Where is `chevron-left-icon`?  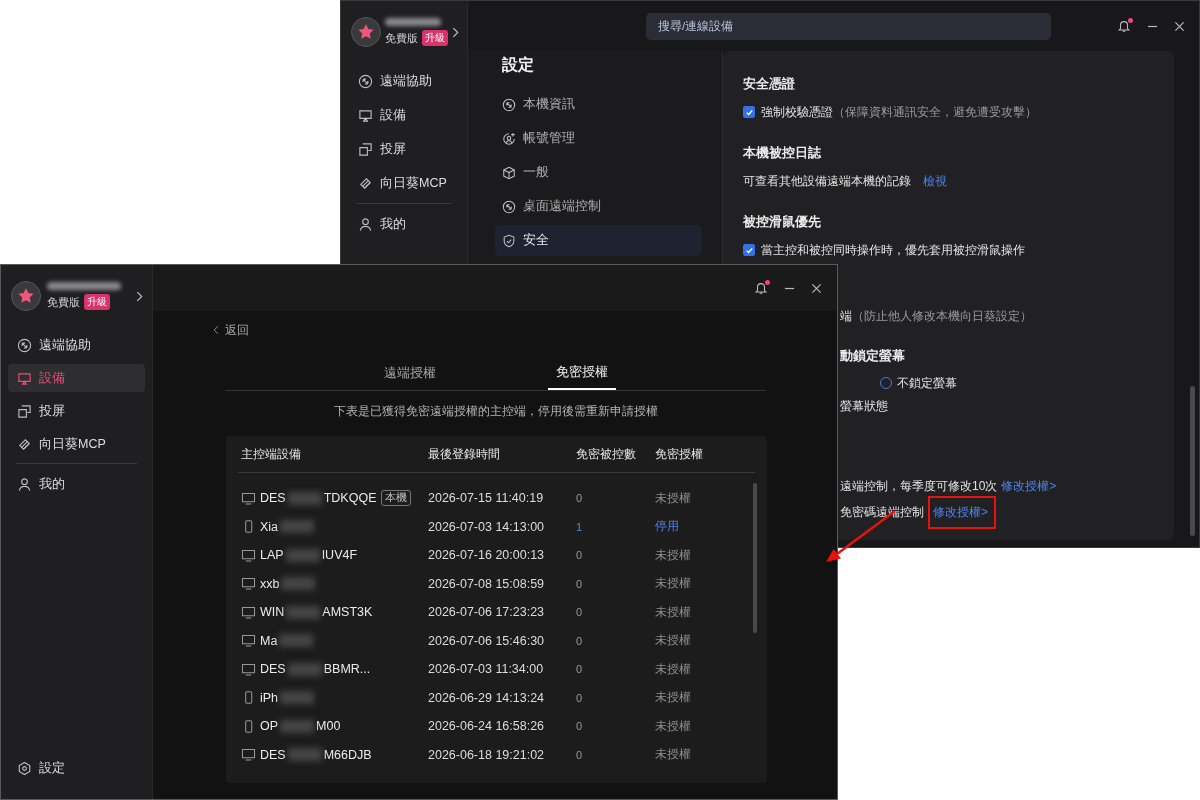
chevron-left-icon is located at coordinates (216, 330).